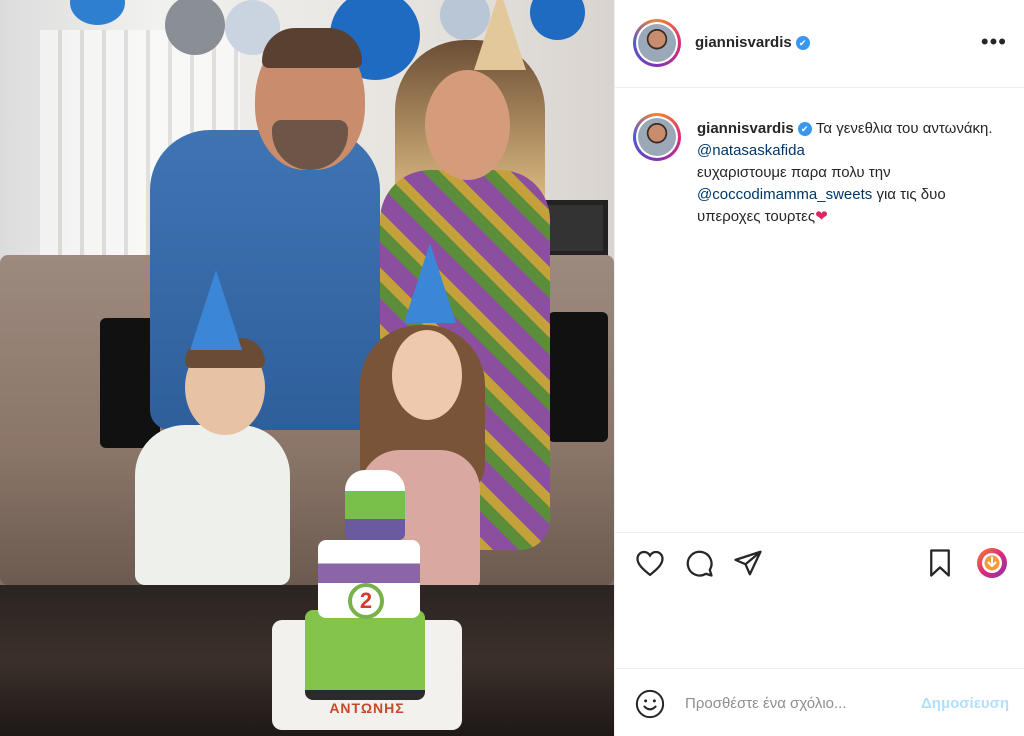  I want to click on comment-icon, so click(699, 563).